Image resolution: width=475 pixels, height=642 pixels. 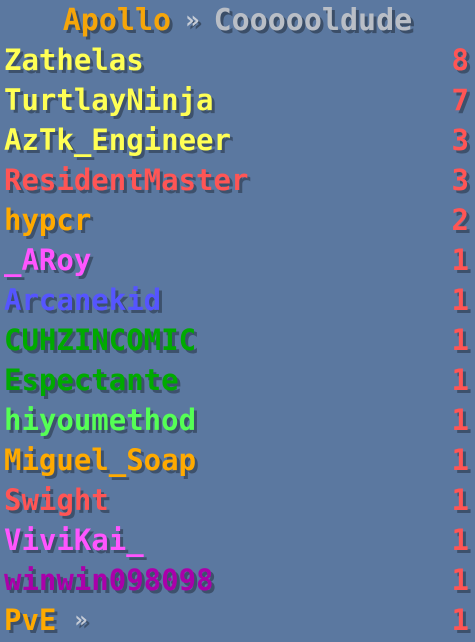 I want to click on list-item: hypcr 2, so click(x=237, y=220).